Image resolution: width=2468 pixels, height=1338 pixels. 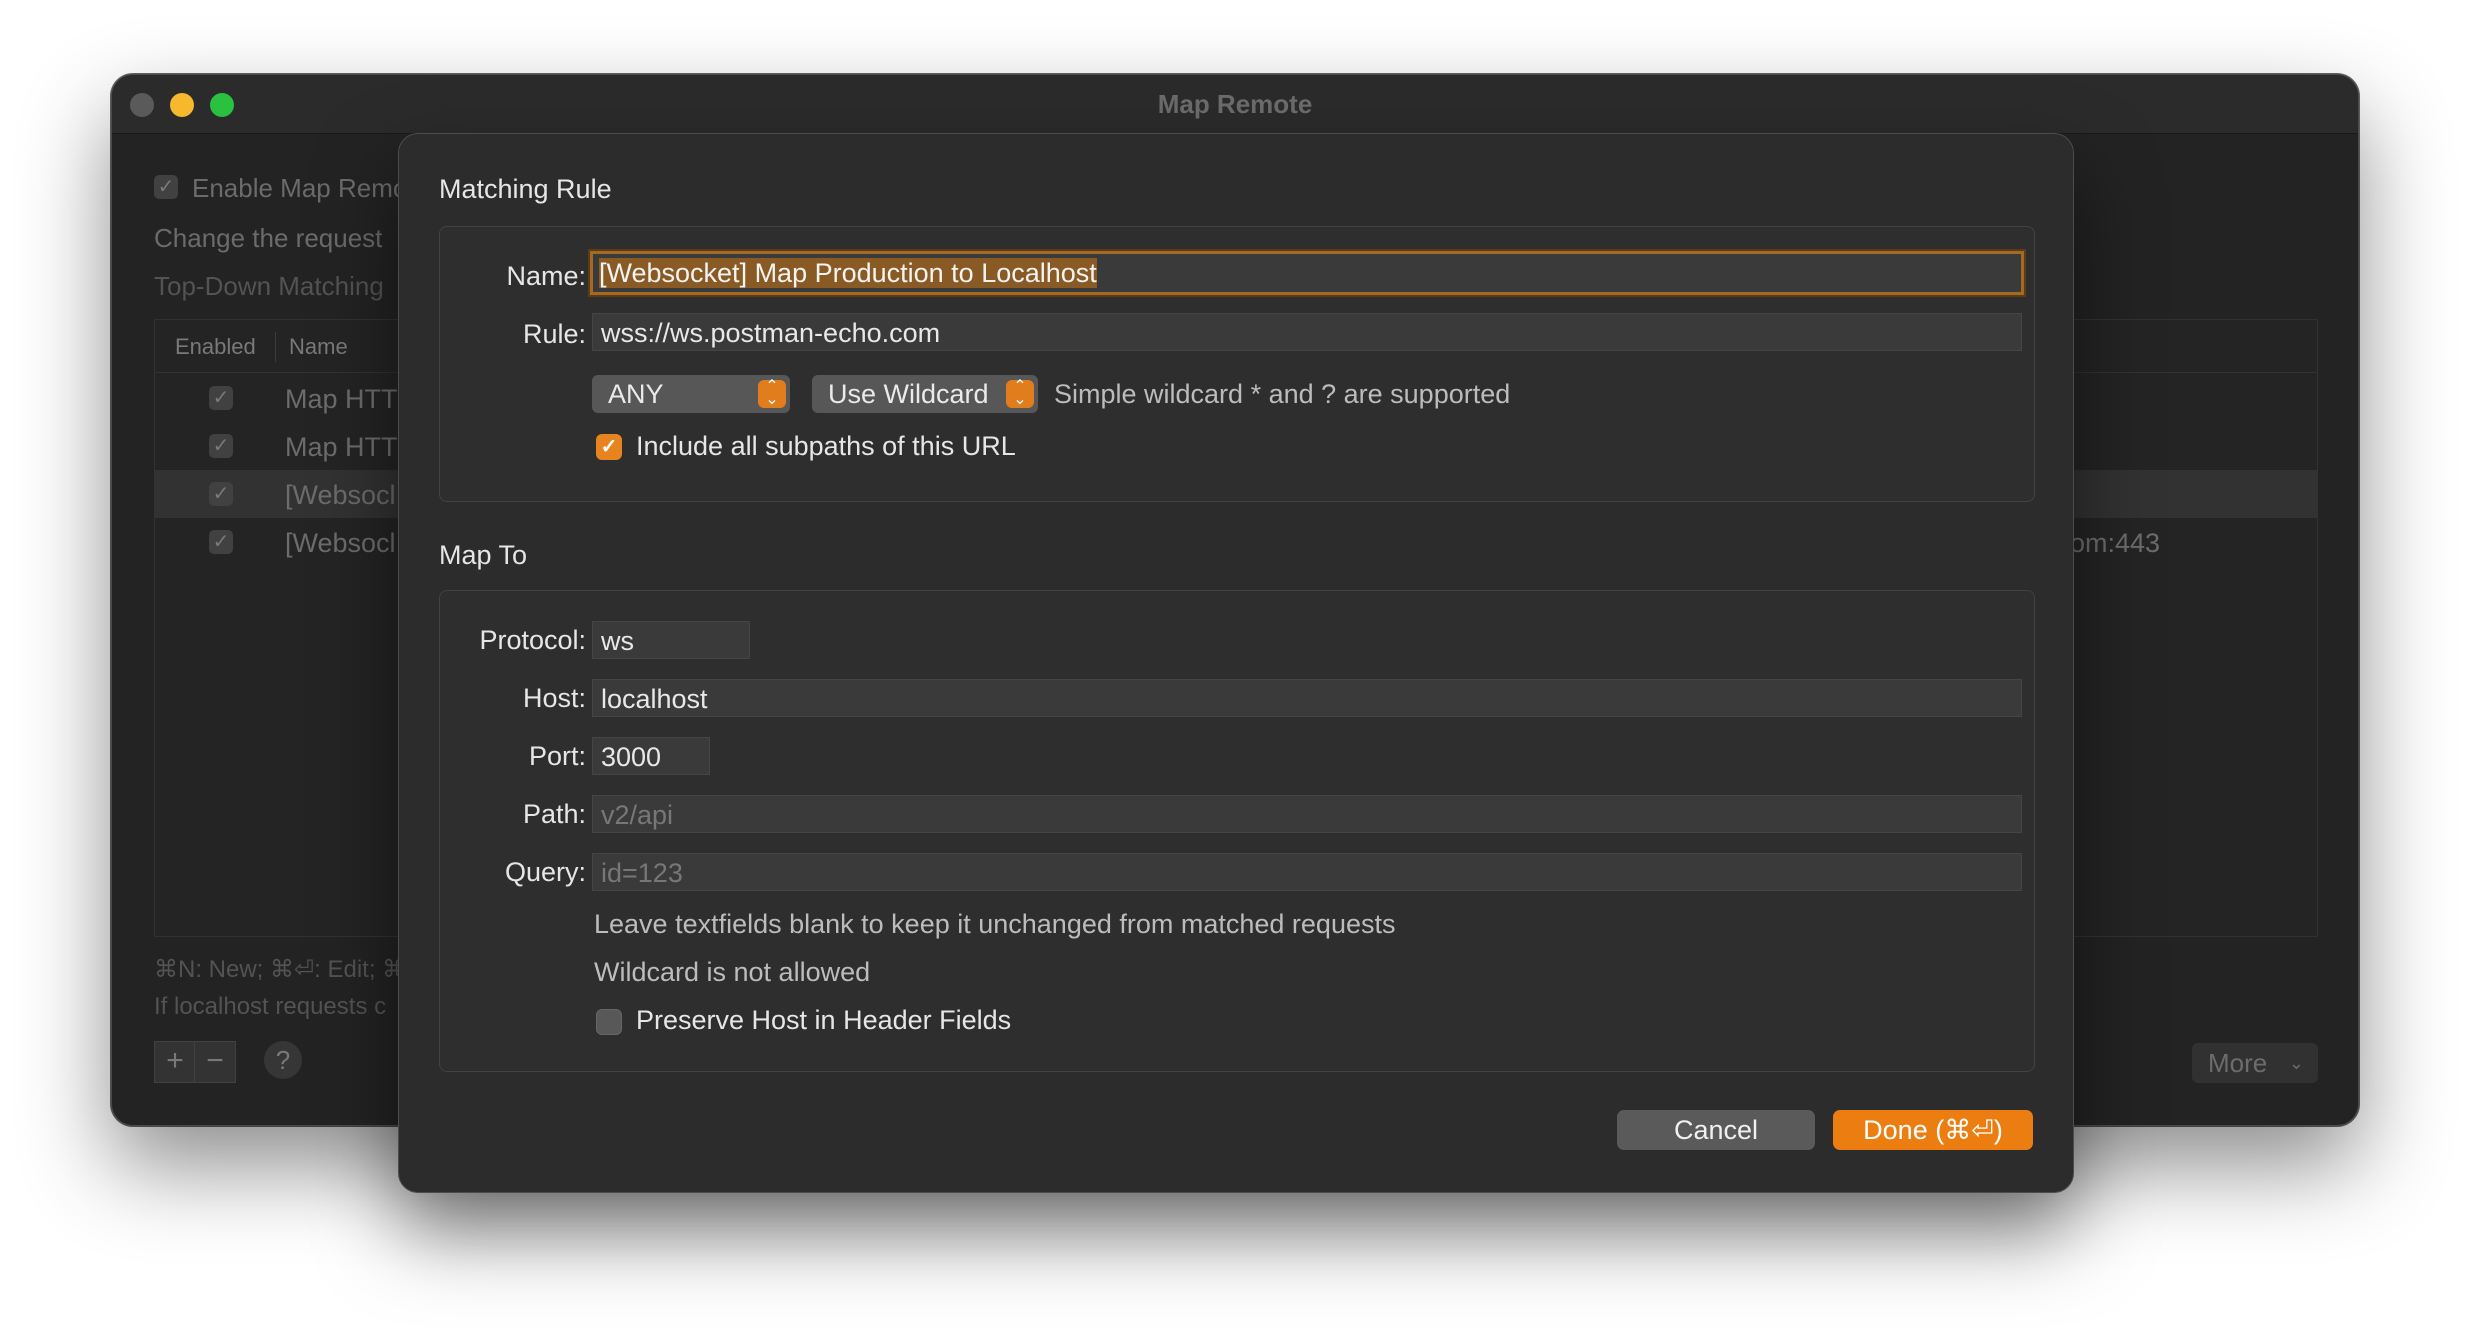 I want to click on window-title: Map Remote, so click(x=1235, y=104).